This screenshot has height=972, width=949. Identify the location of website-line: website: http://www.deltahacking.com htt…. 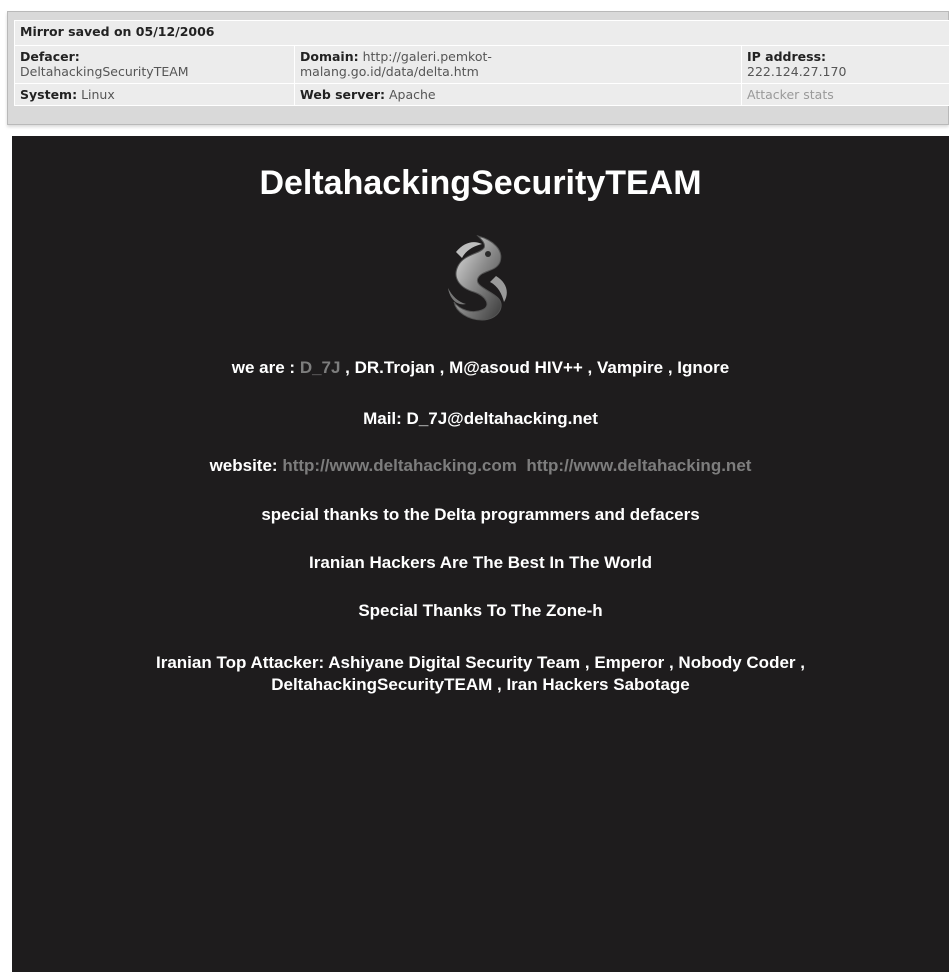
(480, 466).